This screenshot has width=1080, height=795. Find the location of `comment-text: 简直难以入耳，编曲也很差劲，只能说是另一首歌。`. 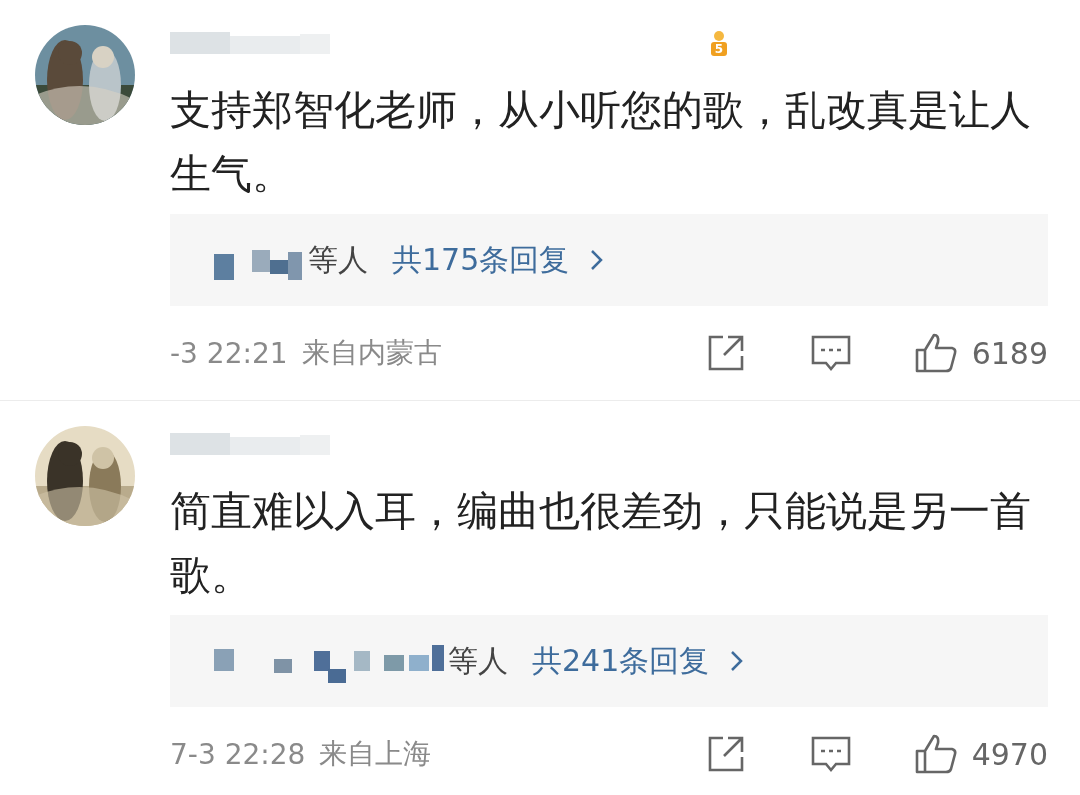

comment-text: 简直难以入耳，编曲也很差劲，只能说是另一首歌。 is located at coordinates (601, 543).